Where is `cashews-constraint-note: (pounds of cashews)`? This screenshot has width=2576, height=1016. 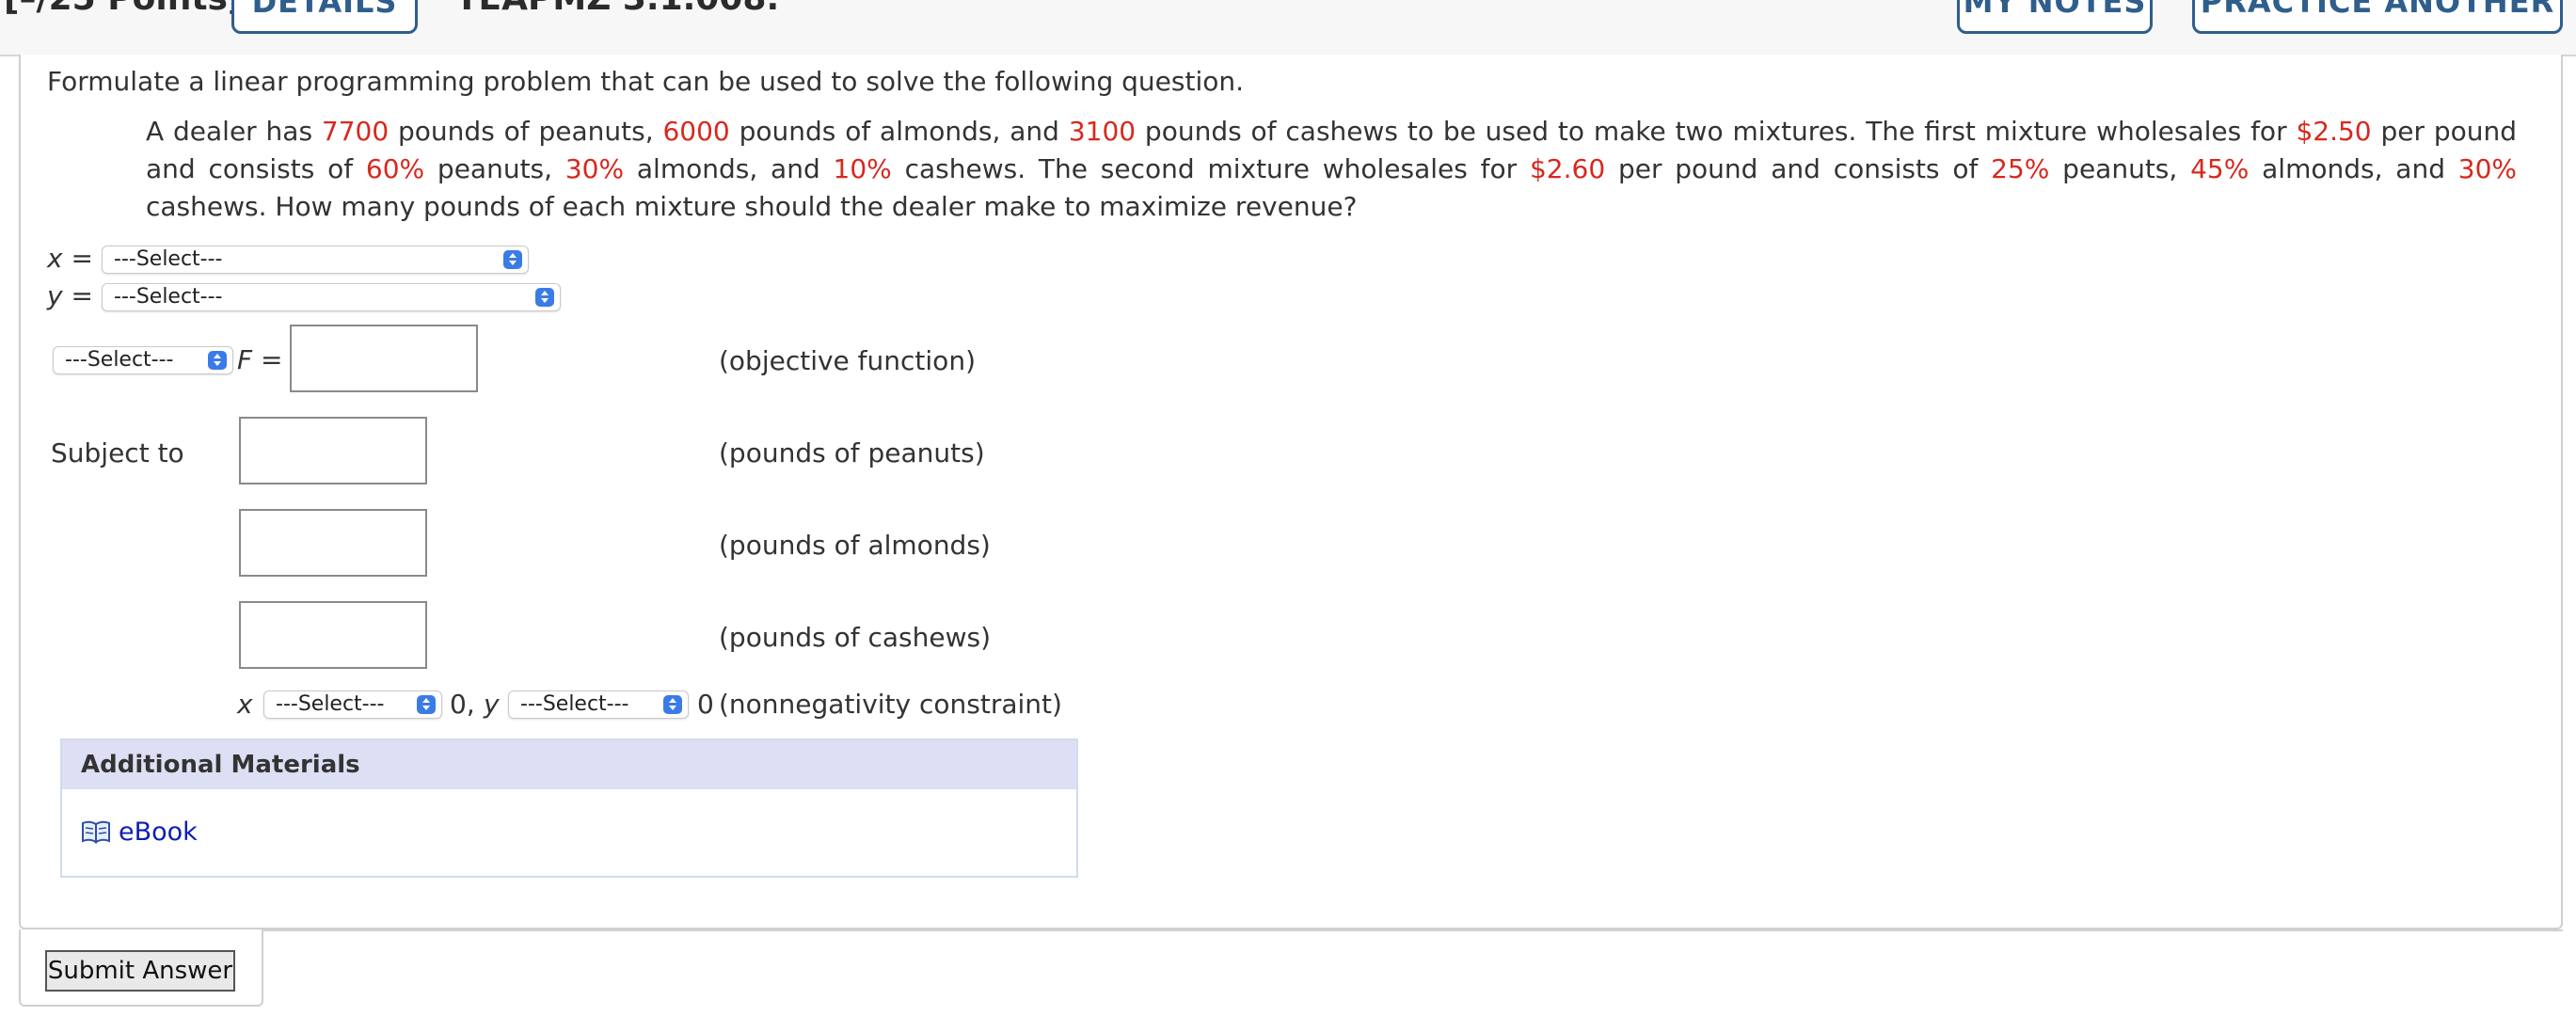
cashews-constraint-note: (pounds of cashews) is located at coordinates (855, 638).